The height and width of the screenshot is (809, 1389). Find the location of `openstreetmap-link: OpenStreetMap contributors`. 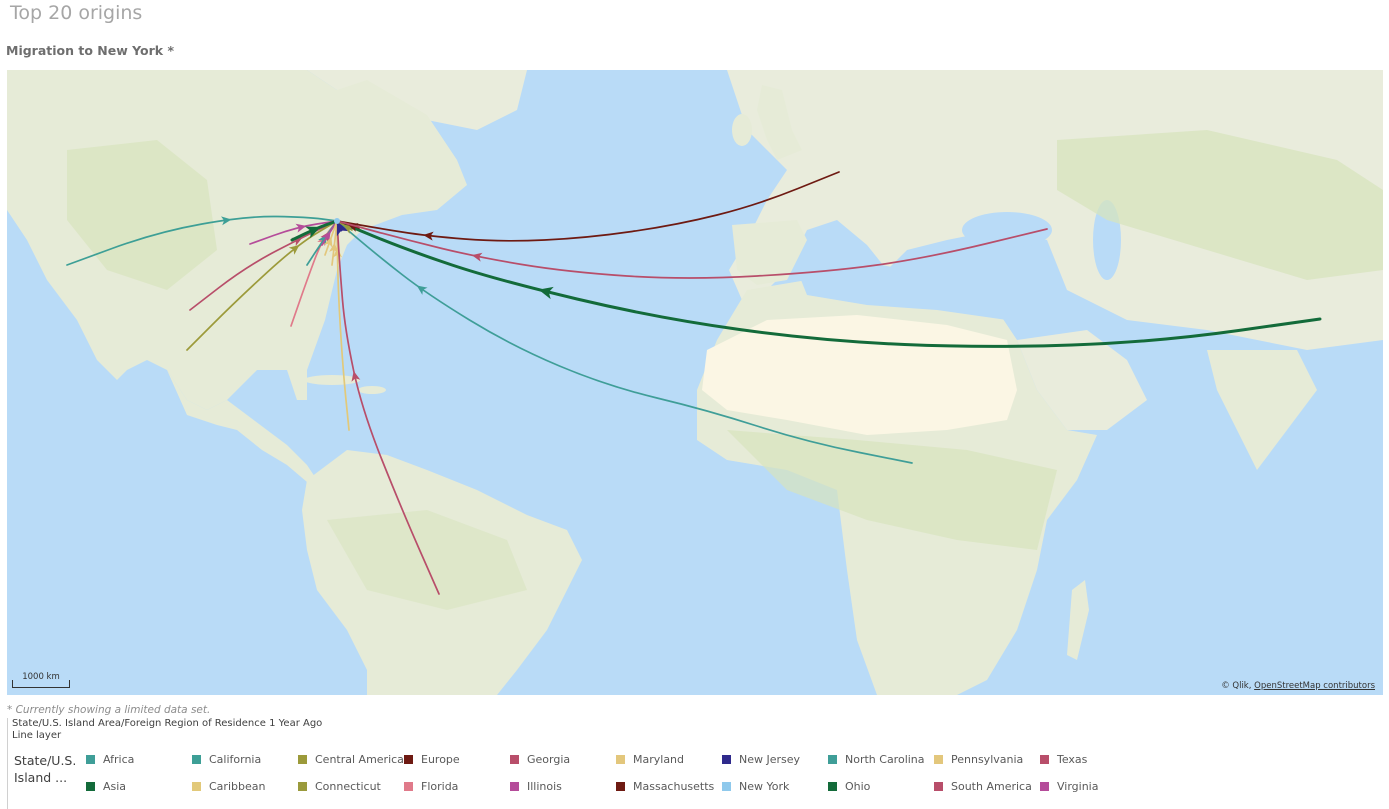

openstreetmap-link: OpenStreetMap contributors is located at coordinates (1314, 686).